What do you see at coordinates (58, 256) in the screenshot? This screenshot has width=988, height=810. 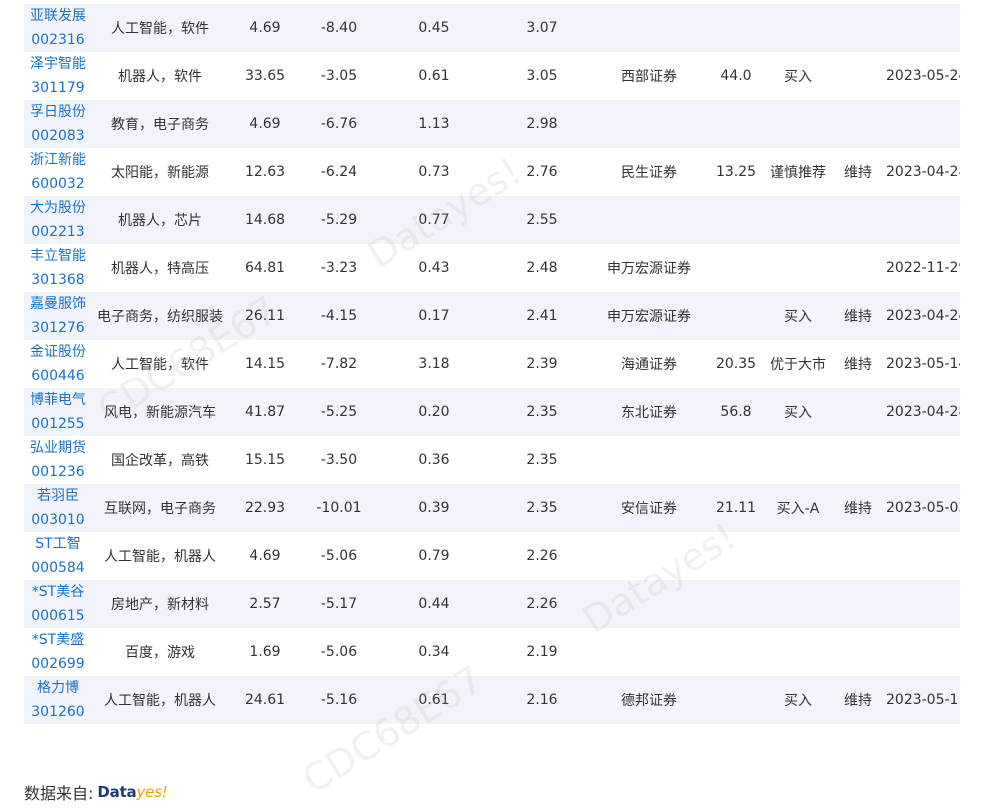 I see `stock-name-link: 丰立智能` at bounding box center [58, 256].